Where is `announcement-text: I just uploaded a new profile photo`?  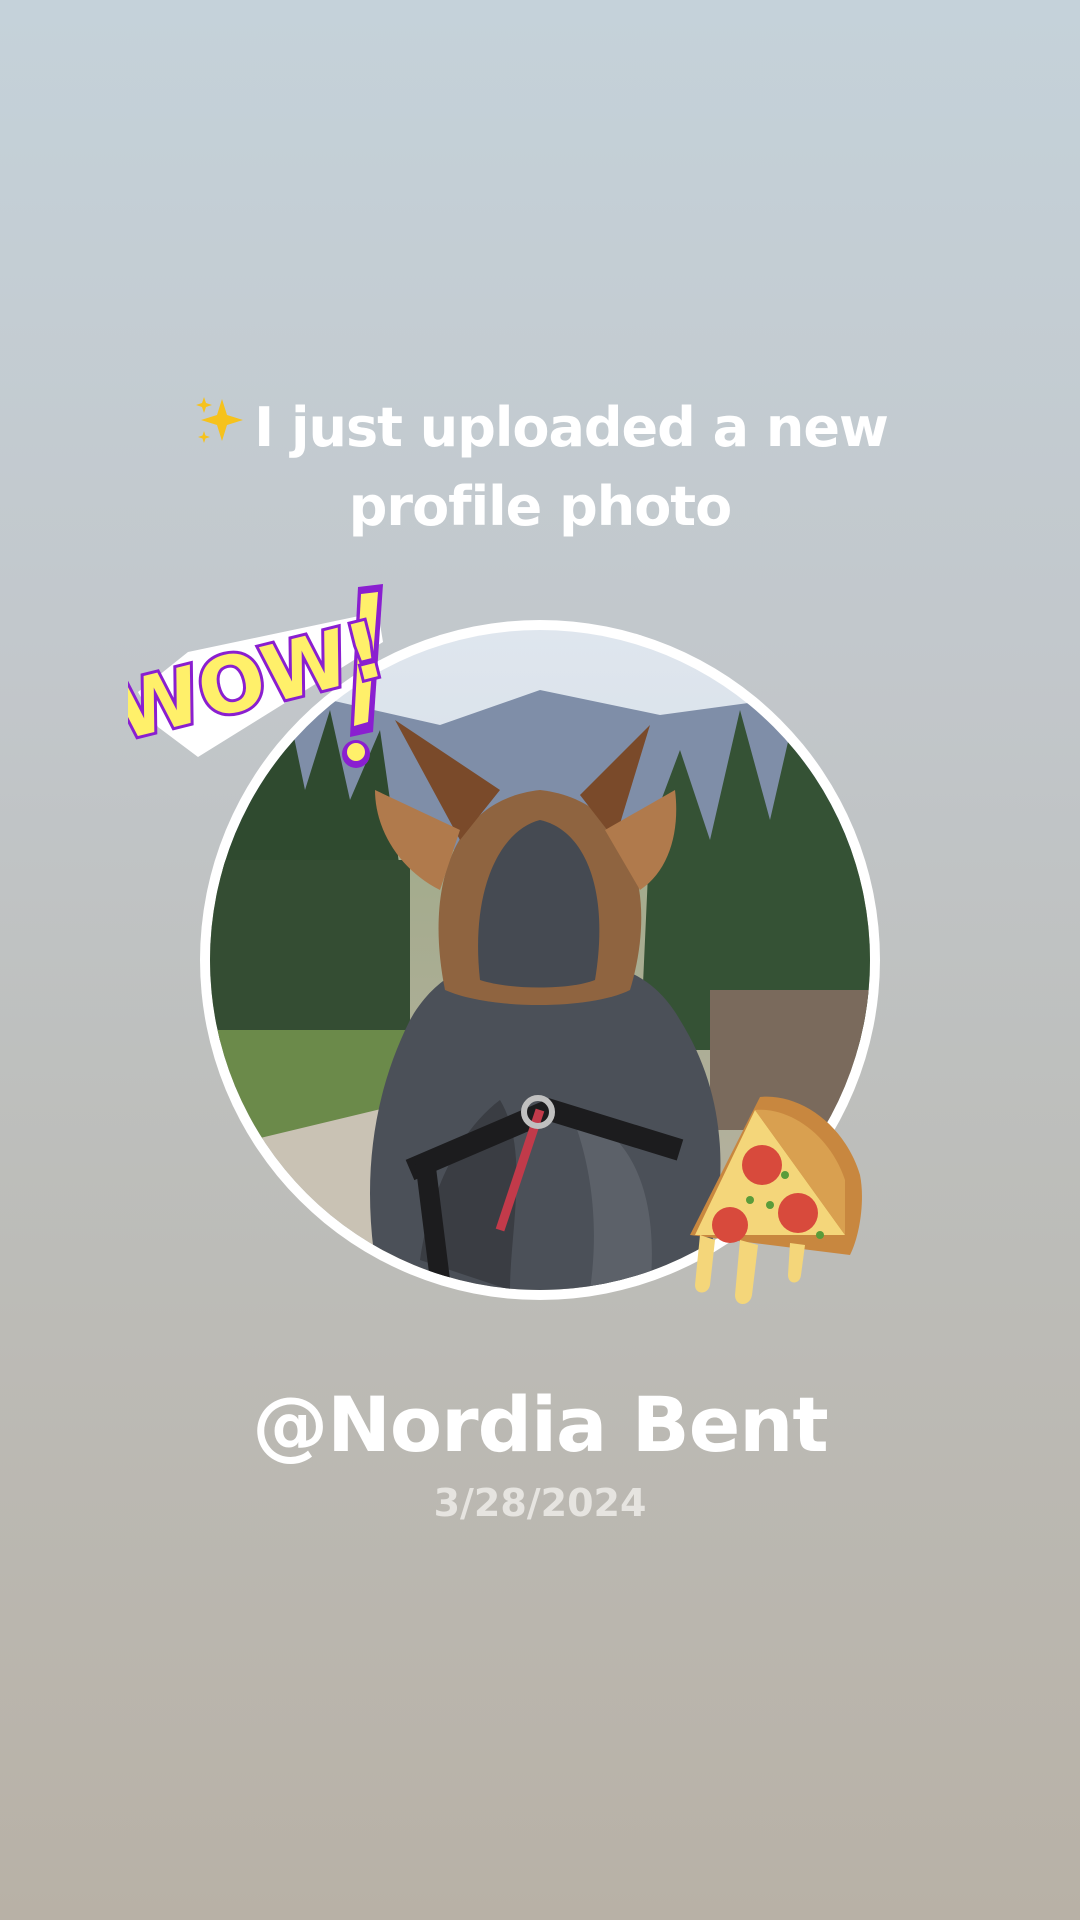 announcement-text: I just uploaded a new profile photo is located at coordinates (540, 467).